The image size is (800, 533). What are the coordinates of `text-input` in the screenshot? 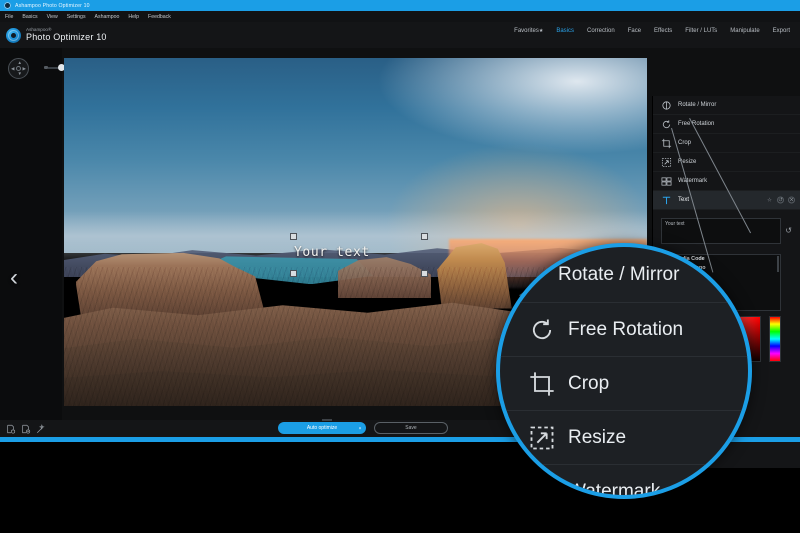 It's located at (721, 231).